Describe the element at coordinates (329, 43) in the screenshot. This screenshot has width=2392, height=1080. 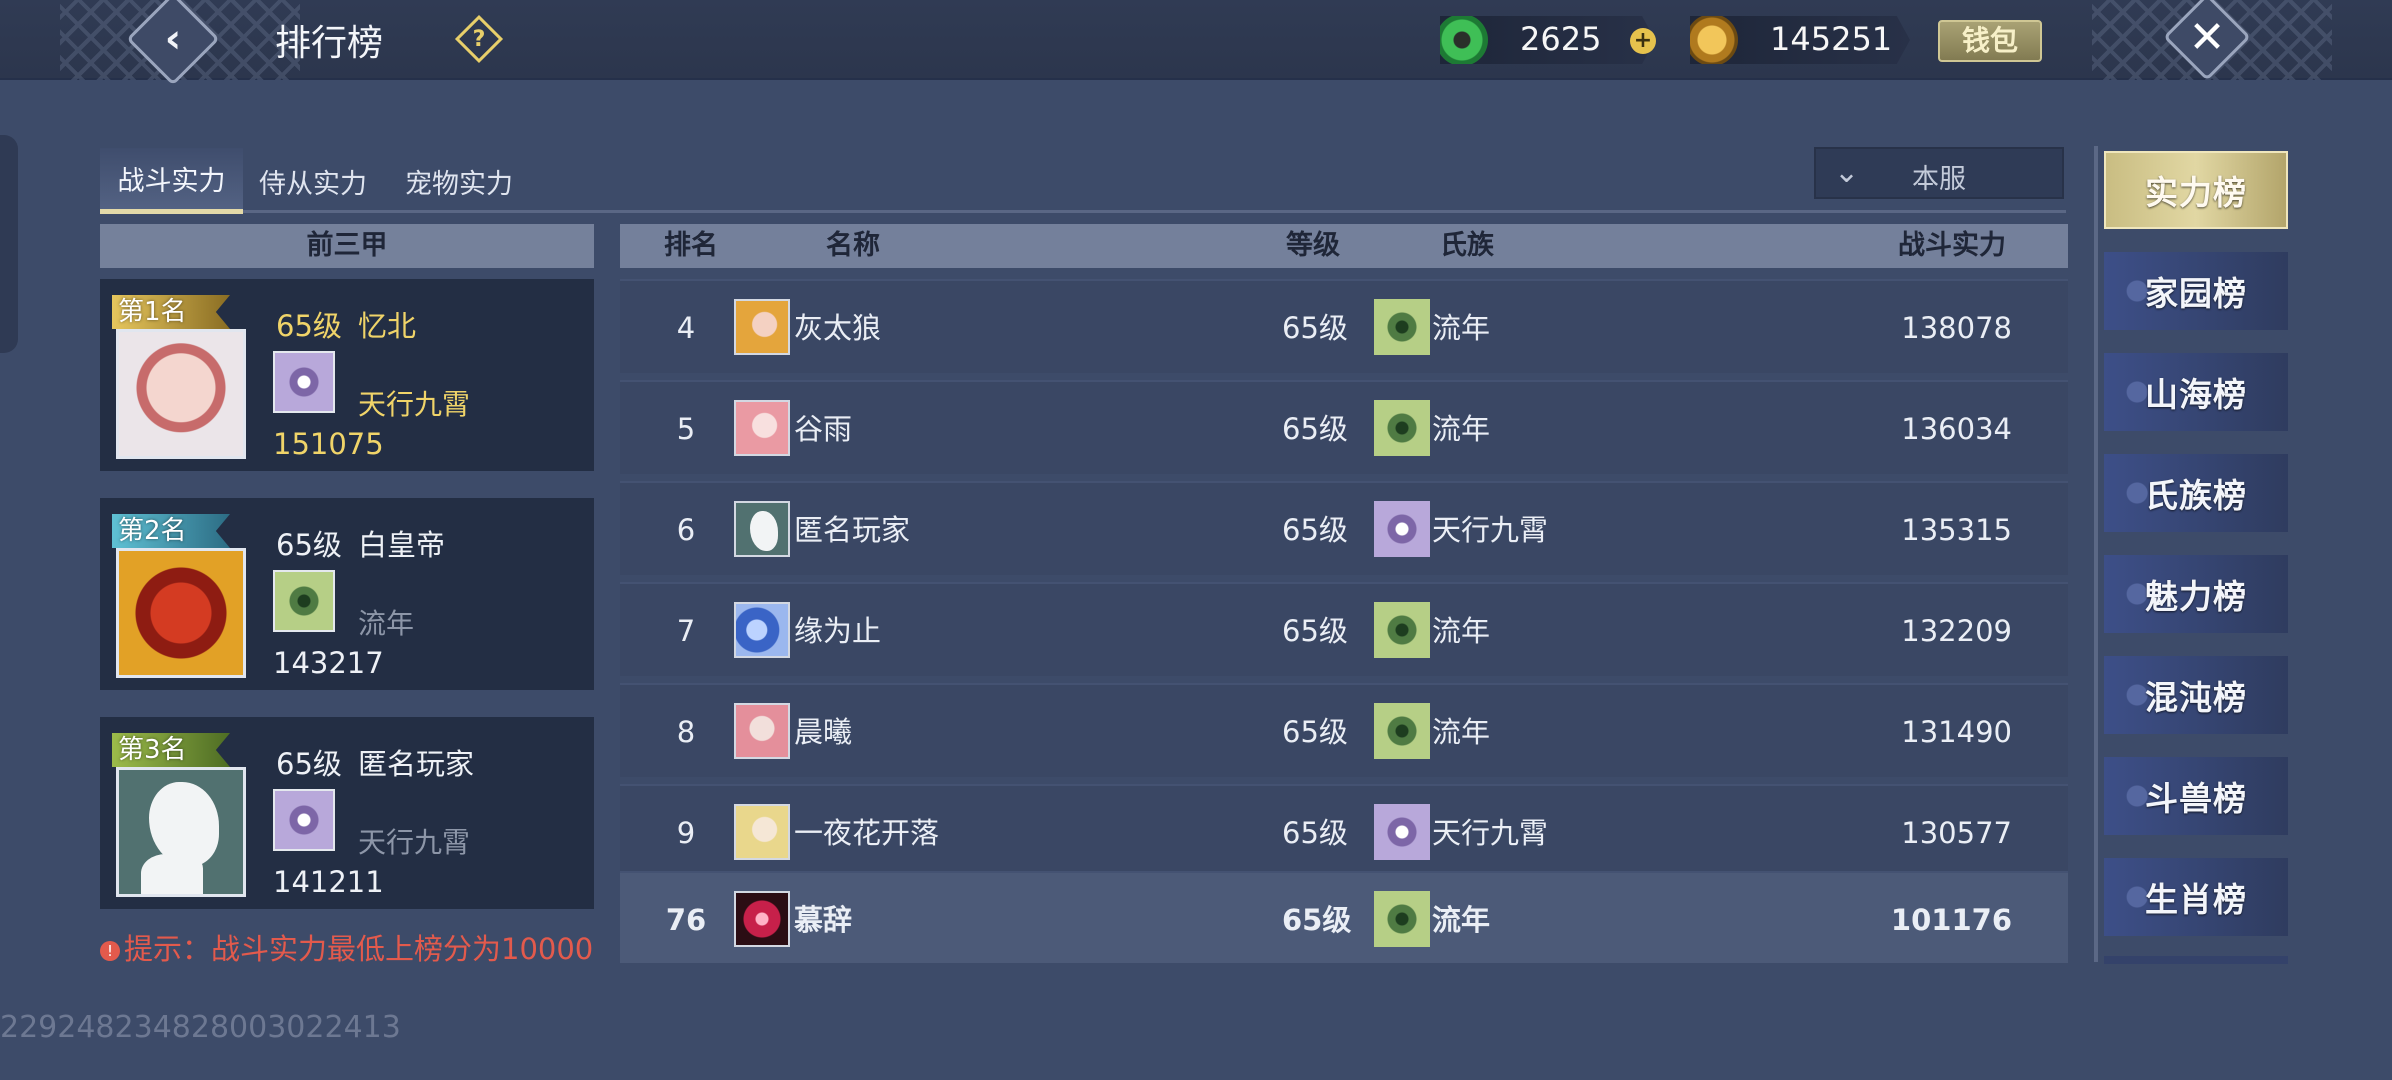
I see `page-title: 排行榜` at that location.